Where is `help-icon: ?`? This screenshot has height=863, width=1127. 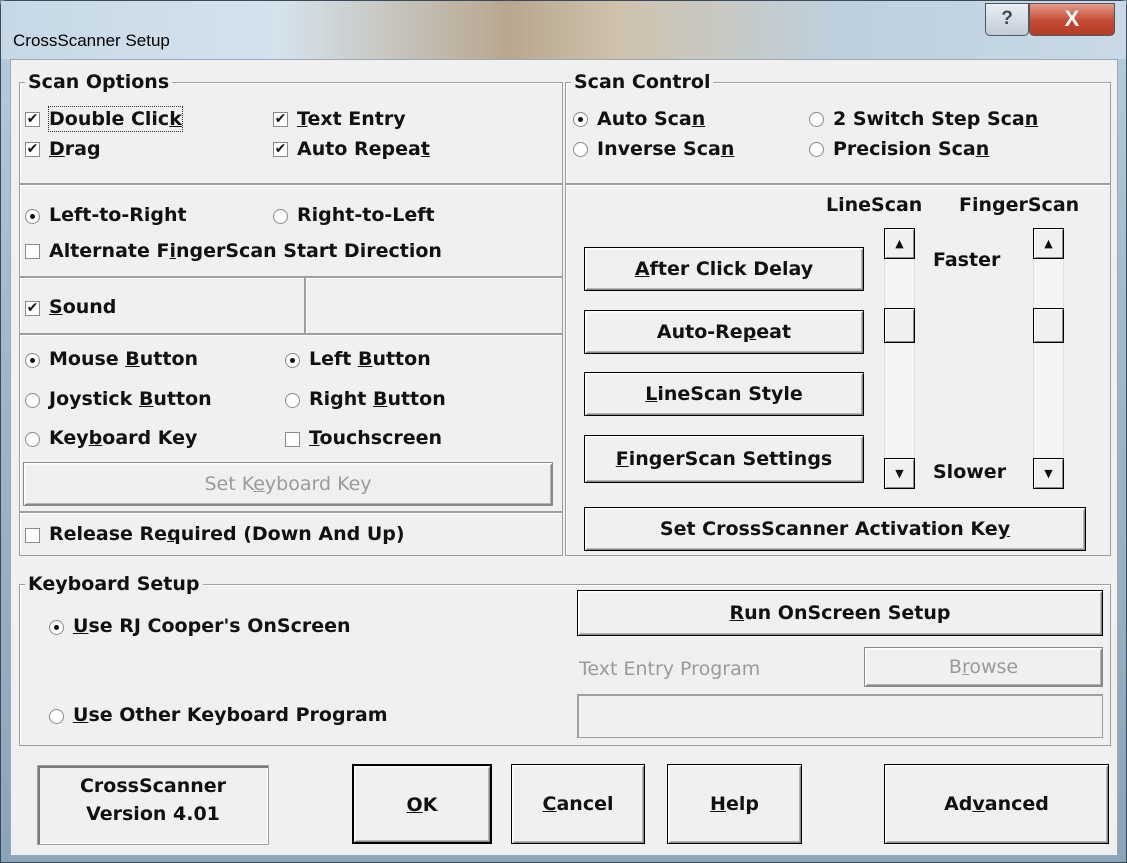
help-icon: ? is located at coordinates (1007, 19).